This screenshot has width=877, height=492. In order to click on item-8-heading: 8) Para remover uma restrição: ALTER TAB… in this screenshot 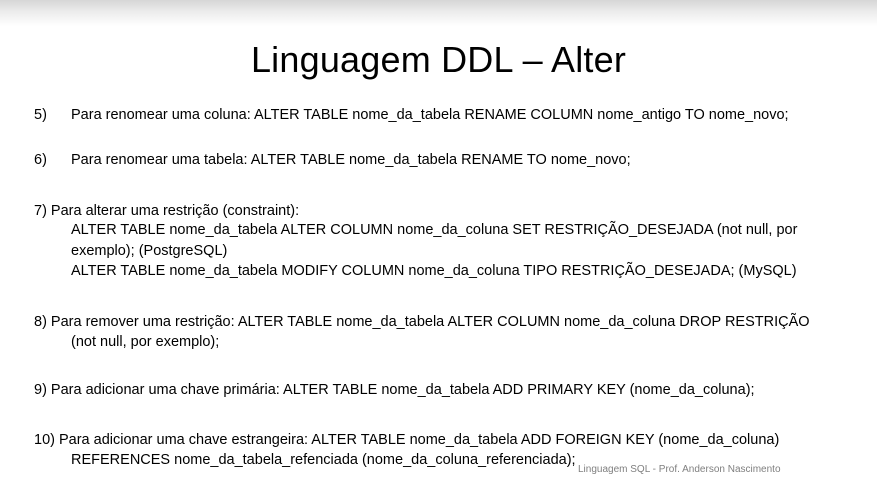, I will do `click(422, 322)`.